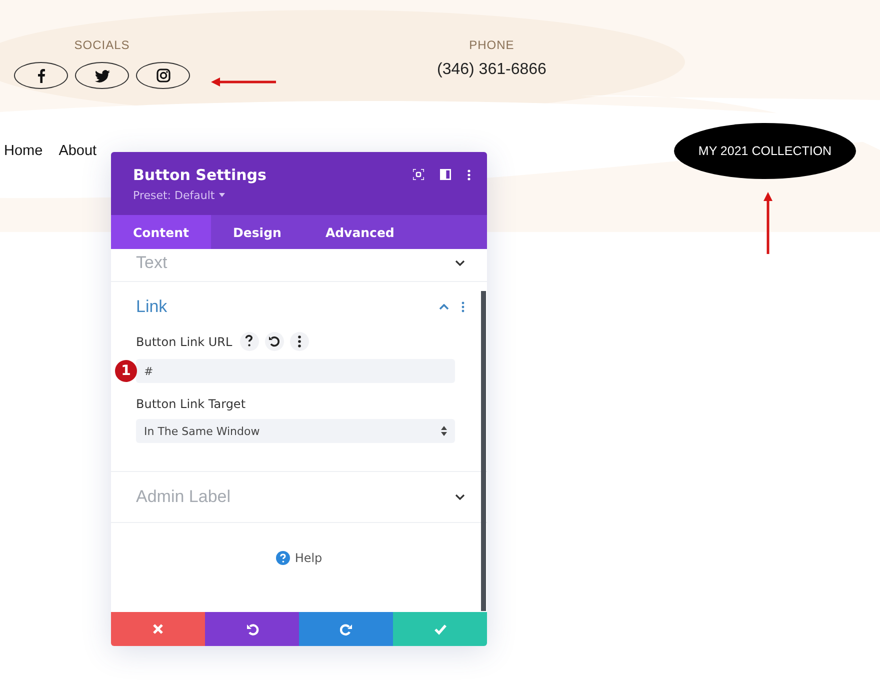  What do you see at coordinates (346, 629) in the screenshot?
I see `redo-icon` at bounding box center [346, 629].